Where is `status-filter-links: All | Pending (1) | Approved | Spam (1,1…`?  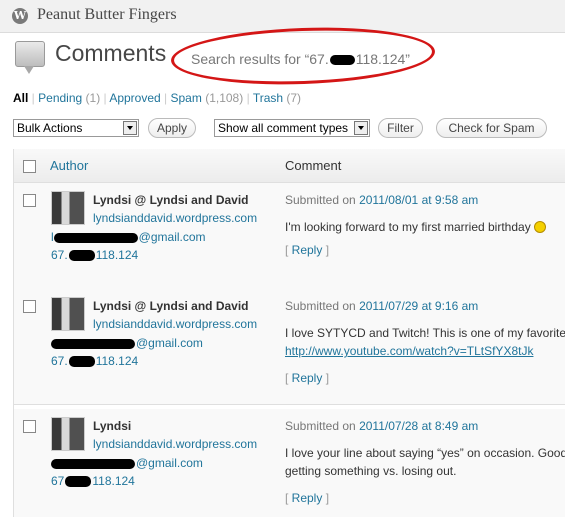 status-filter-links: All | Pending (1) | Approved | Spam (1,1… is located at coordinates (157, 98).